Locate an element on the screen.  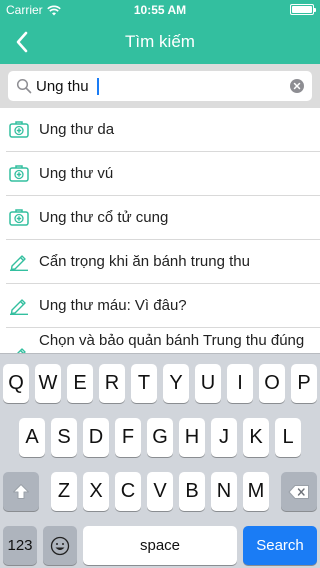
key-l: L is located at coordinates (288, 437).